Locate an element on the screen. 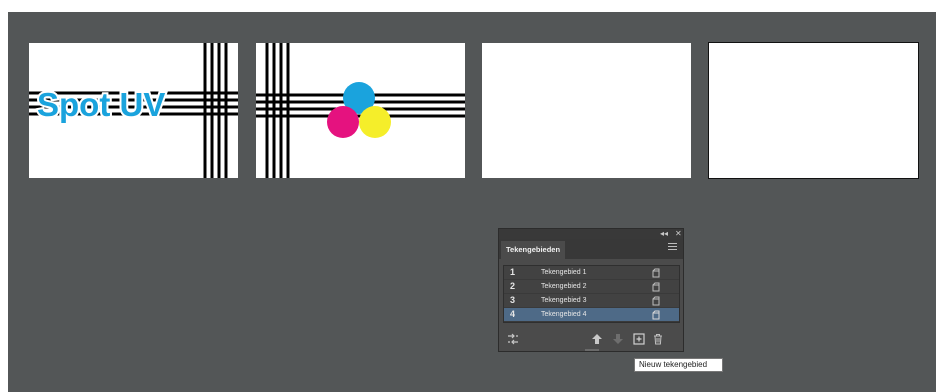 Image resolution: width=936 pixels, height=392 pixels. row-name: Tekengebied 4 is located at coordinates (564, 314).